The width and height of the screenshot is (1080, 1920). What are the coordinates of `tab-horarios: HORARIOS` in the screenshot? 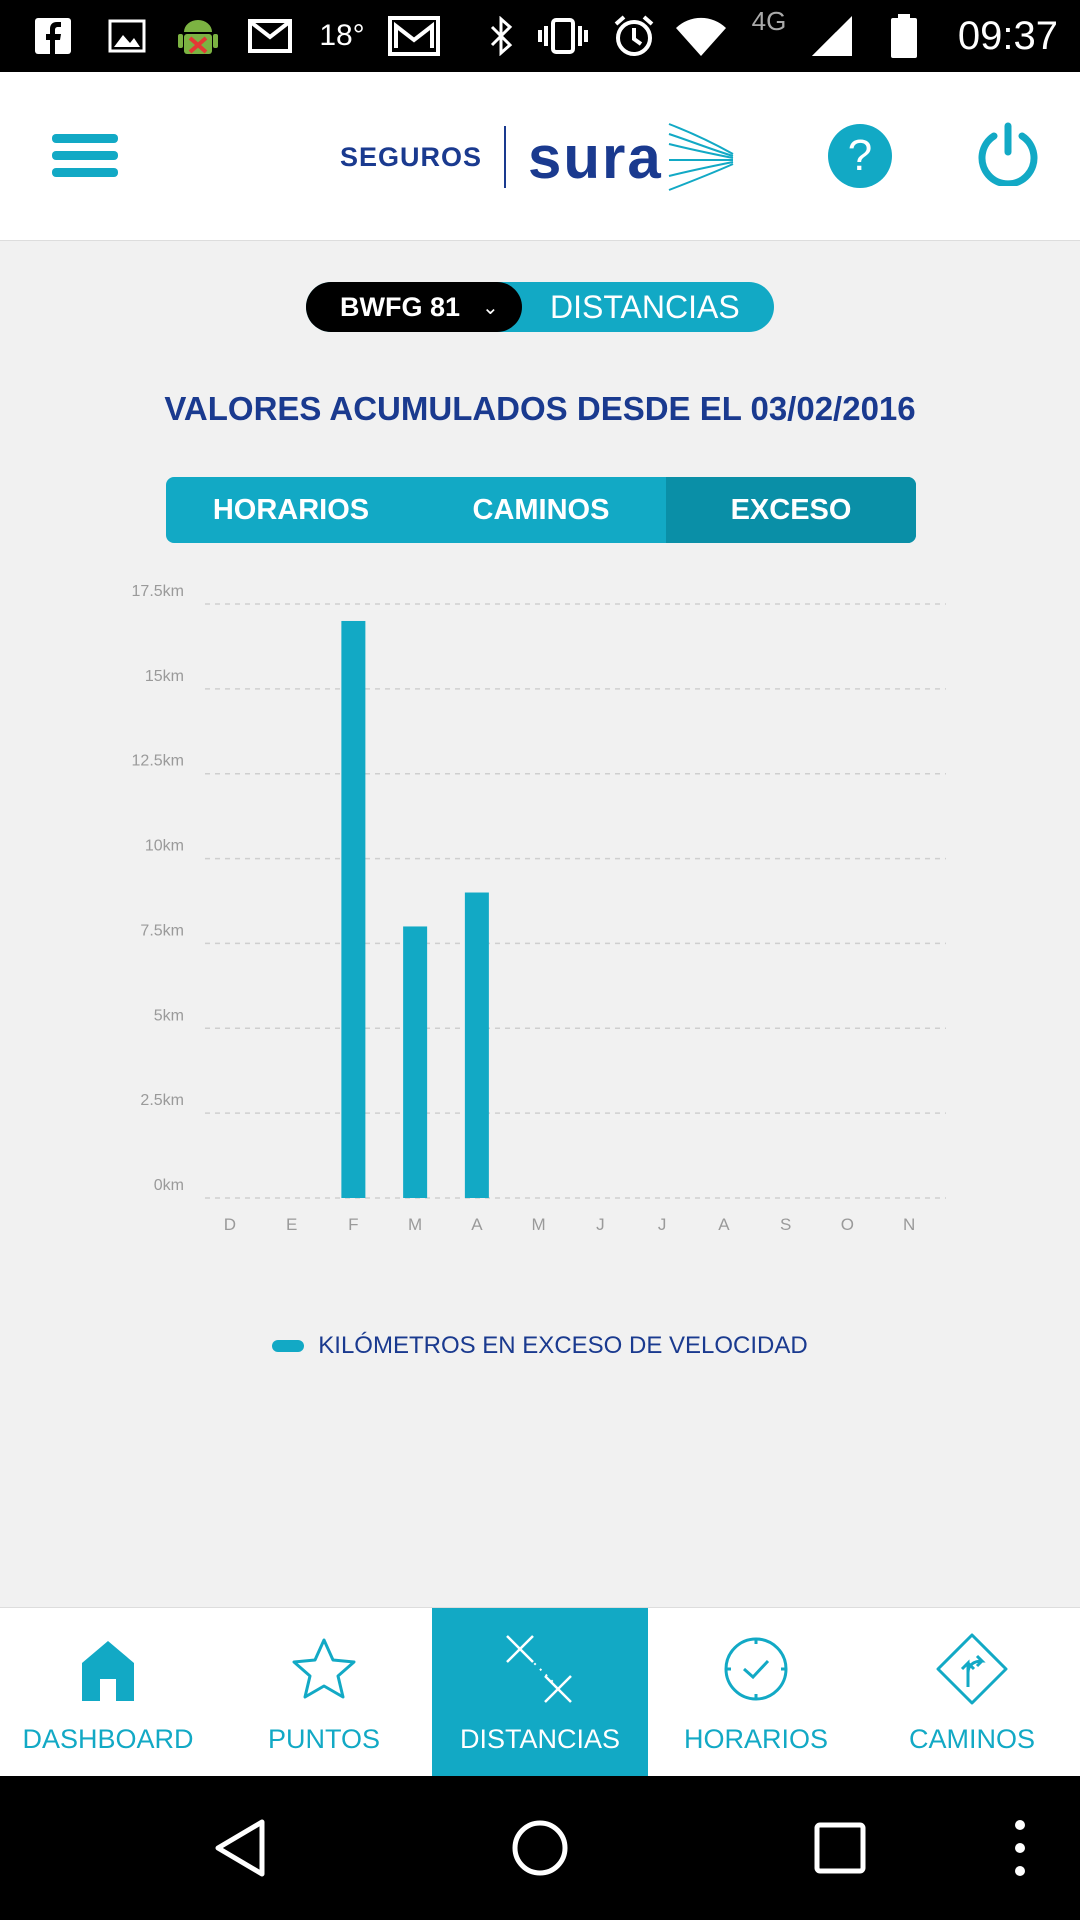 It's located at (291, 510).